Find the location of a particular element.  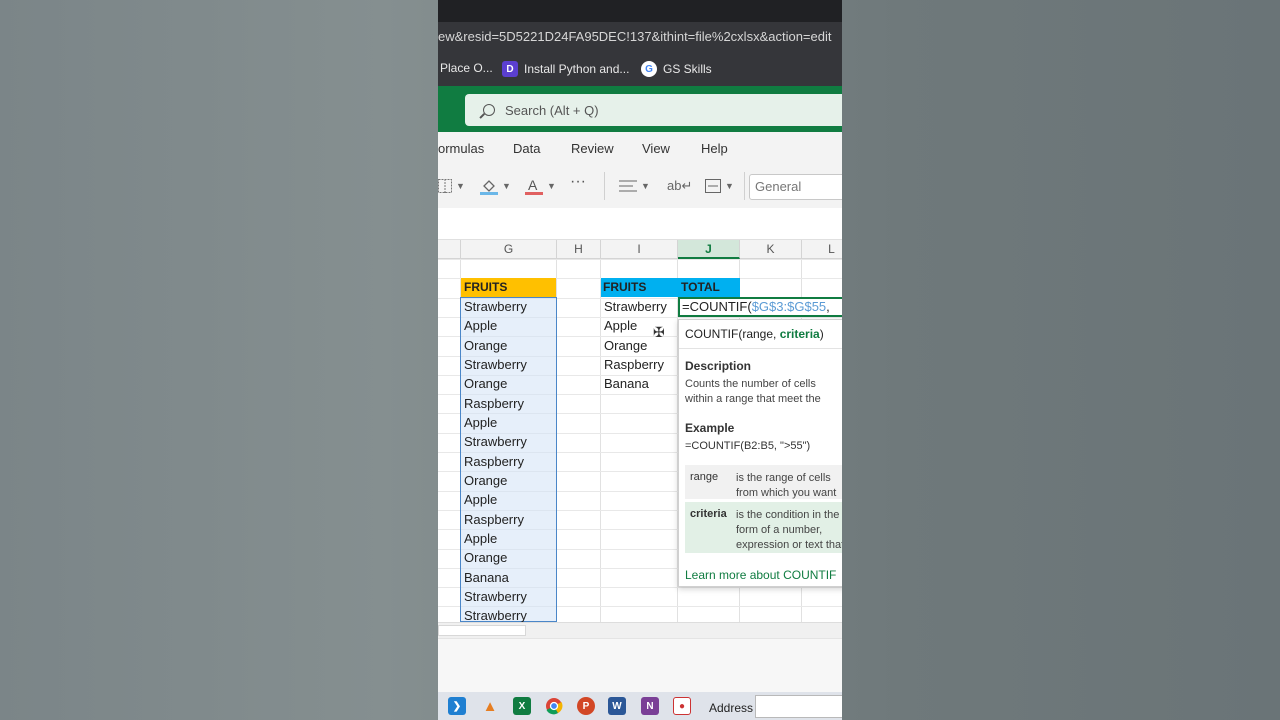

signature-close: ) is located at coordinates (821, 334).